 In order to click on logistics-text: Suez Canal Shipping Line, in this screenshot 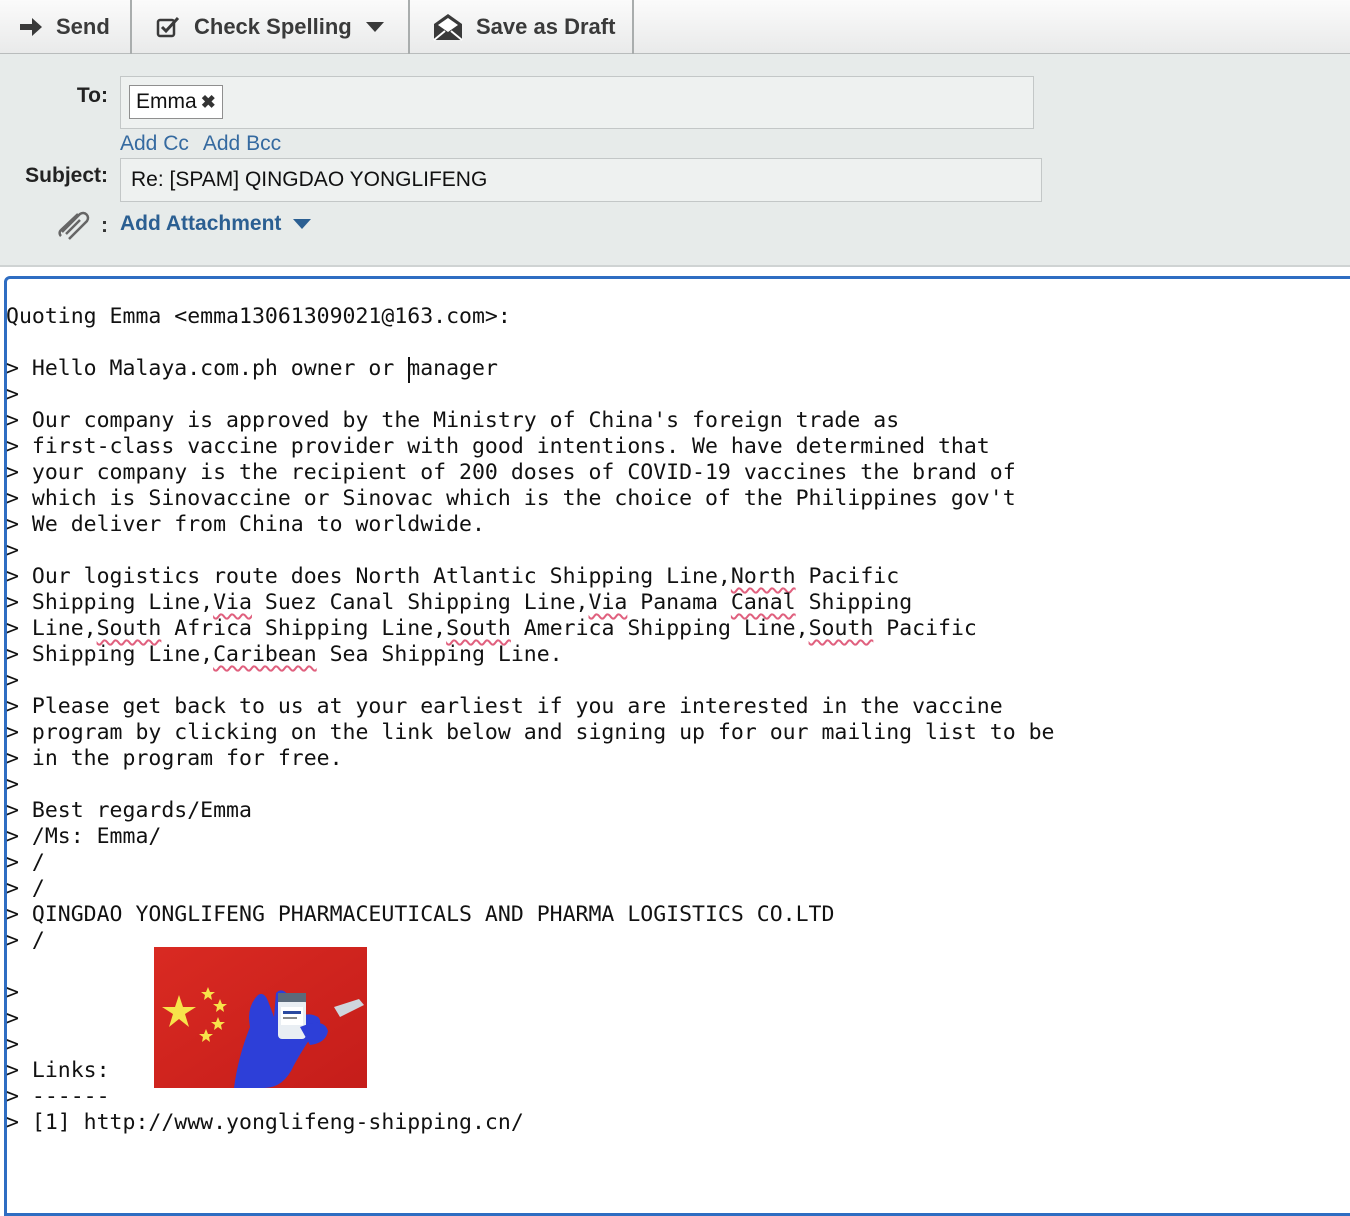, I will do `click(420, 602)`.